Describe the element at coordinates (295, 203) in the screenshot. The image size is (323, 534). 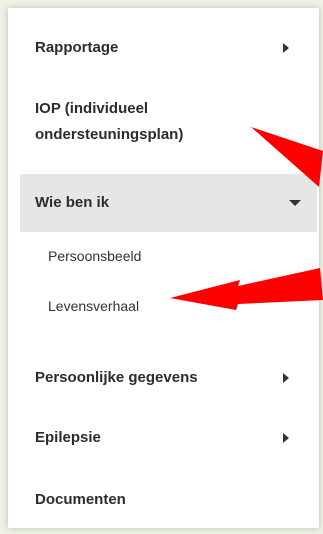
I see `chevron-down-icon` at that location.